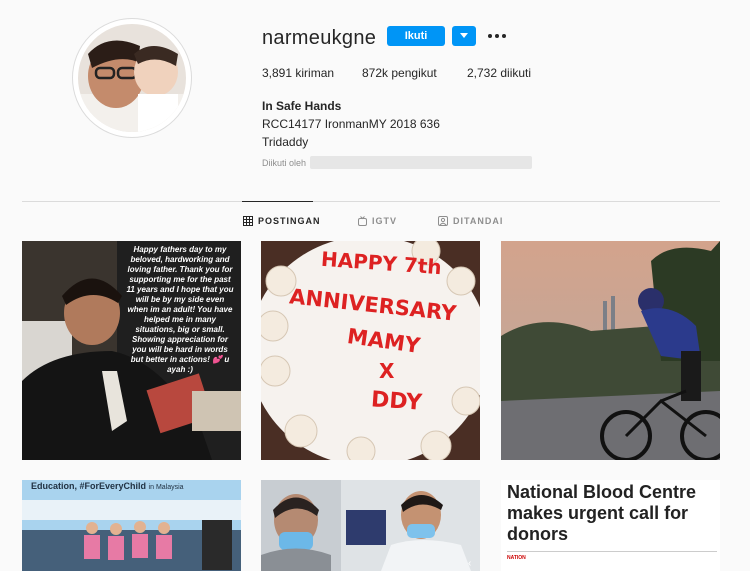 Image resolution: width=750 pixels, height=571 pixels. I want to click on news-divider, so click(612, 551).